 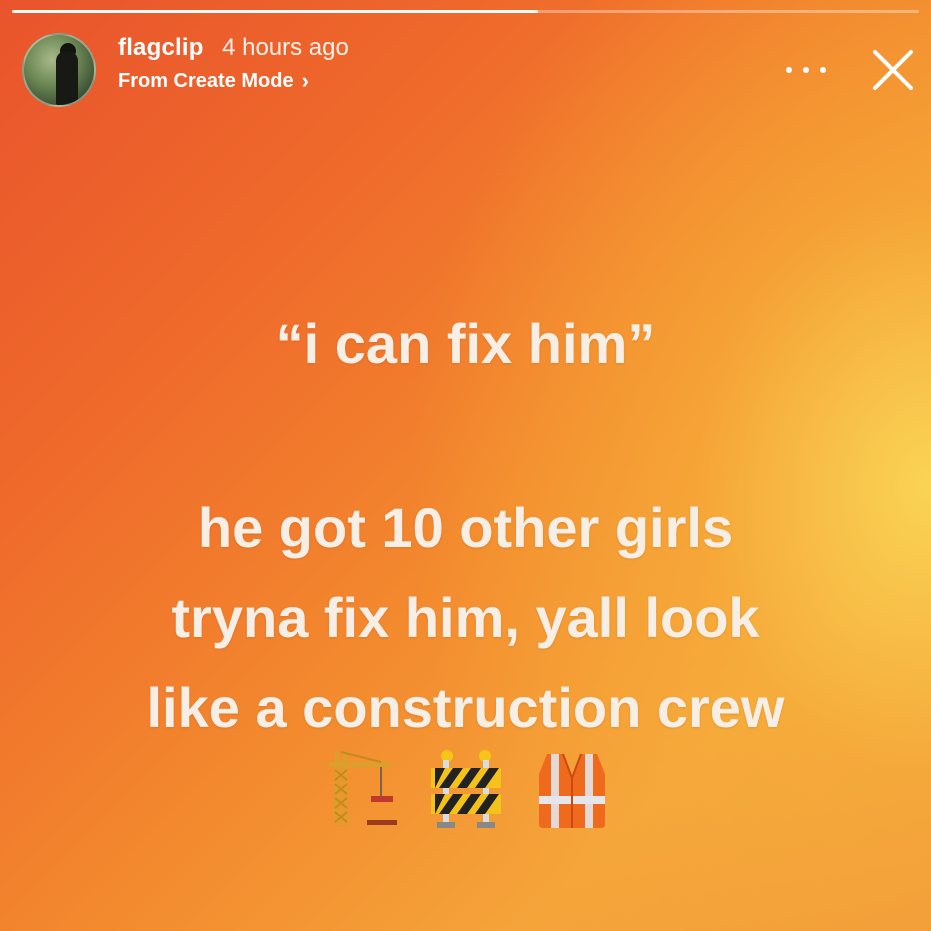 What do you see at coordinates (206, 80) in the screenshot?
I see `create-mode-label: From Create Mode` at bounding box center [206, 80].